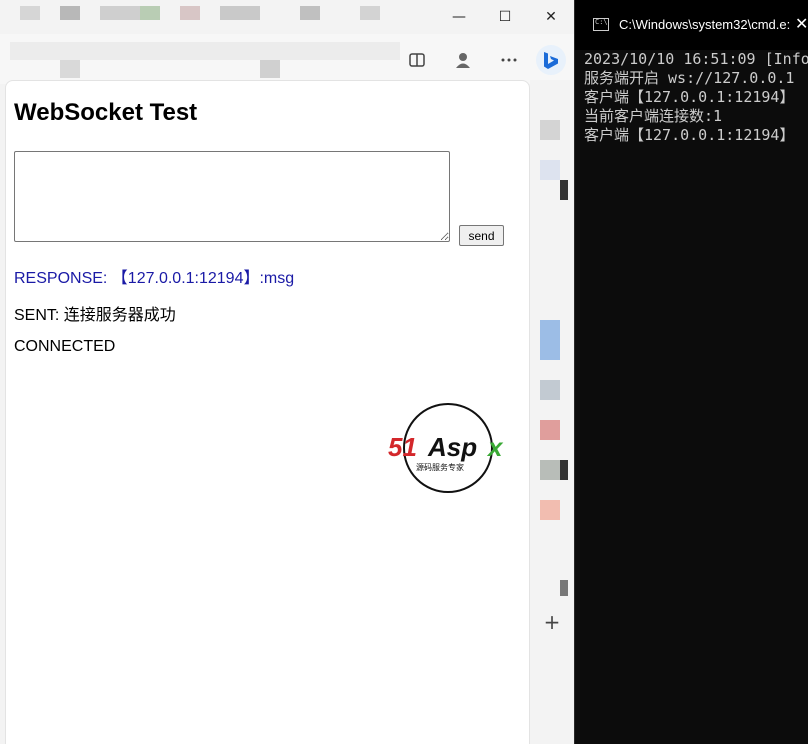  I want to click on connected-status: CONNECTED, so click(65, 346).